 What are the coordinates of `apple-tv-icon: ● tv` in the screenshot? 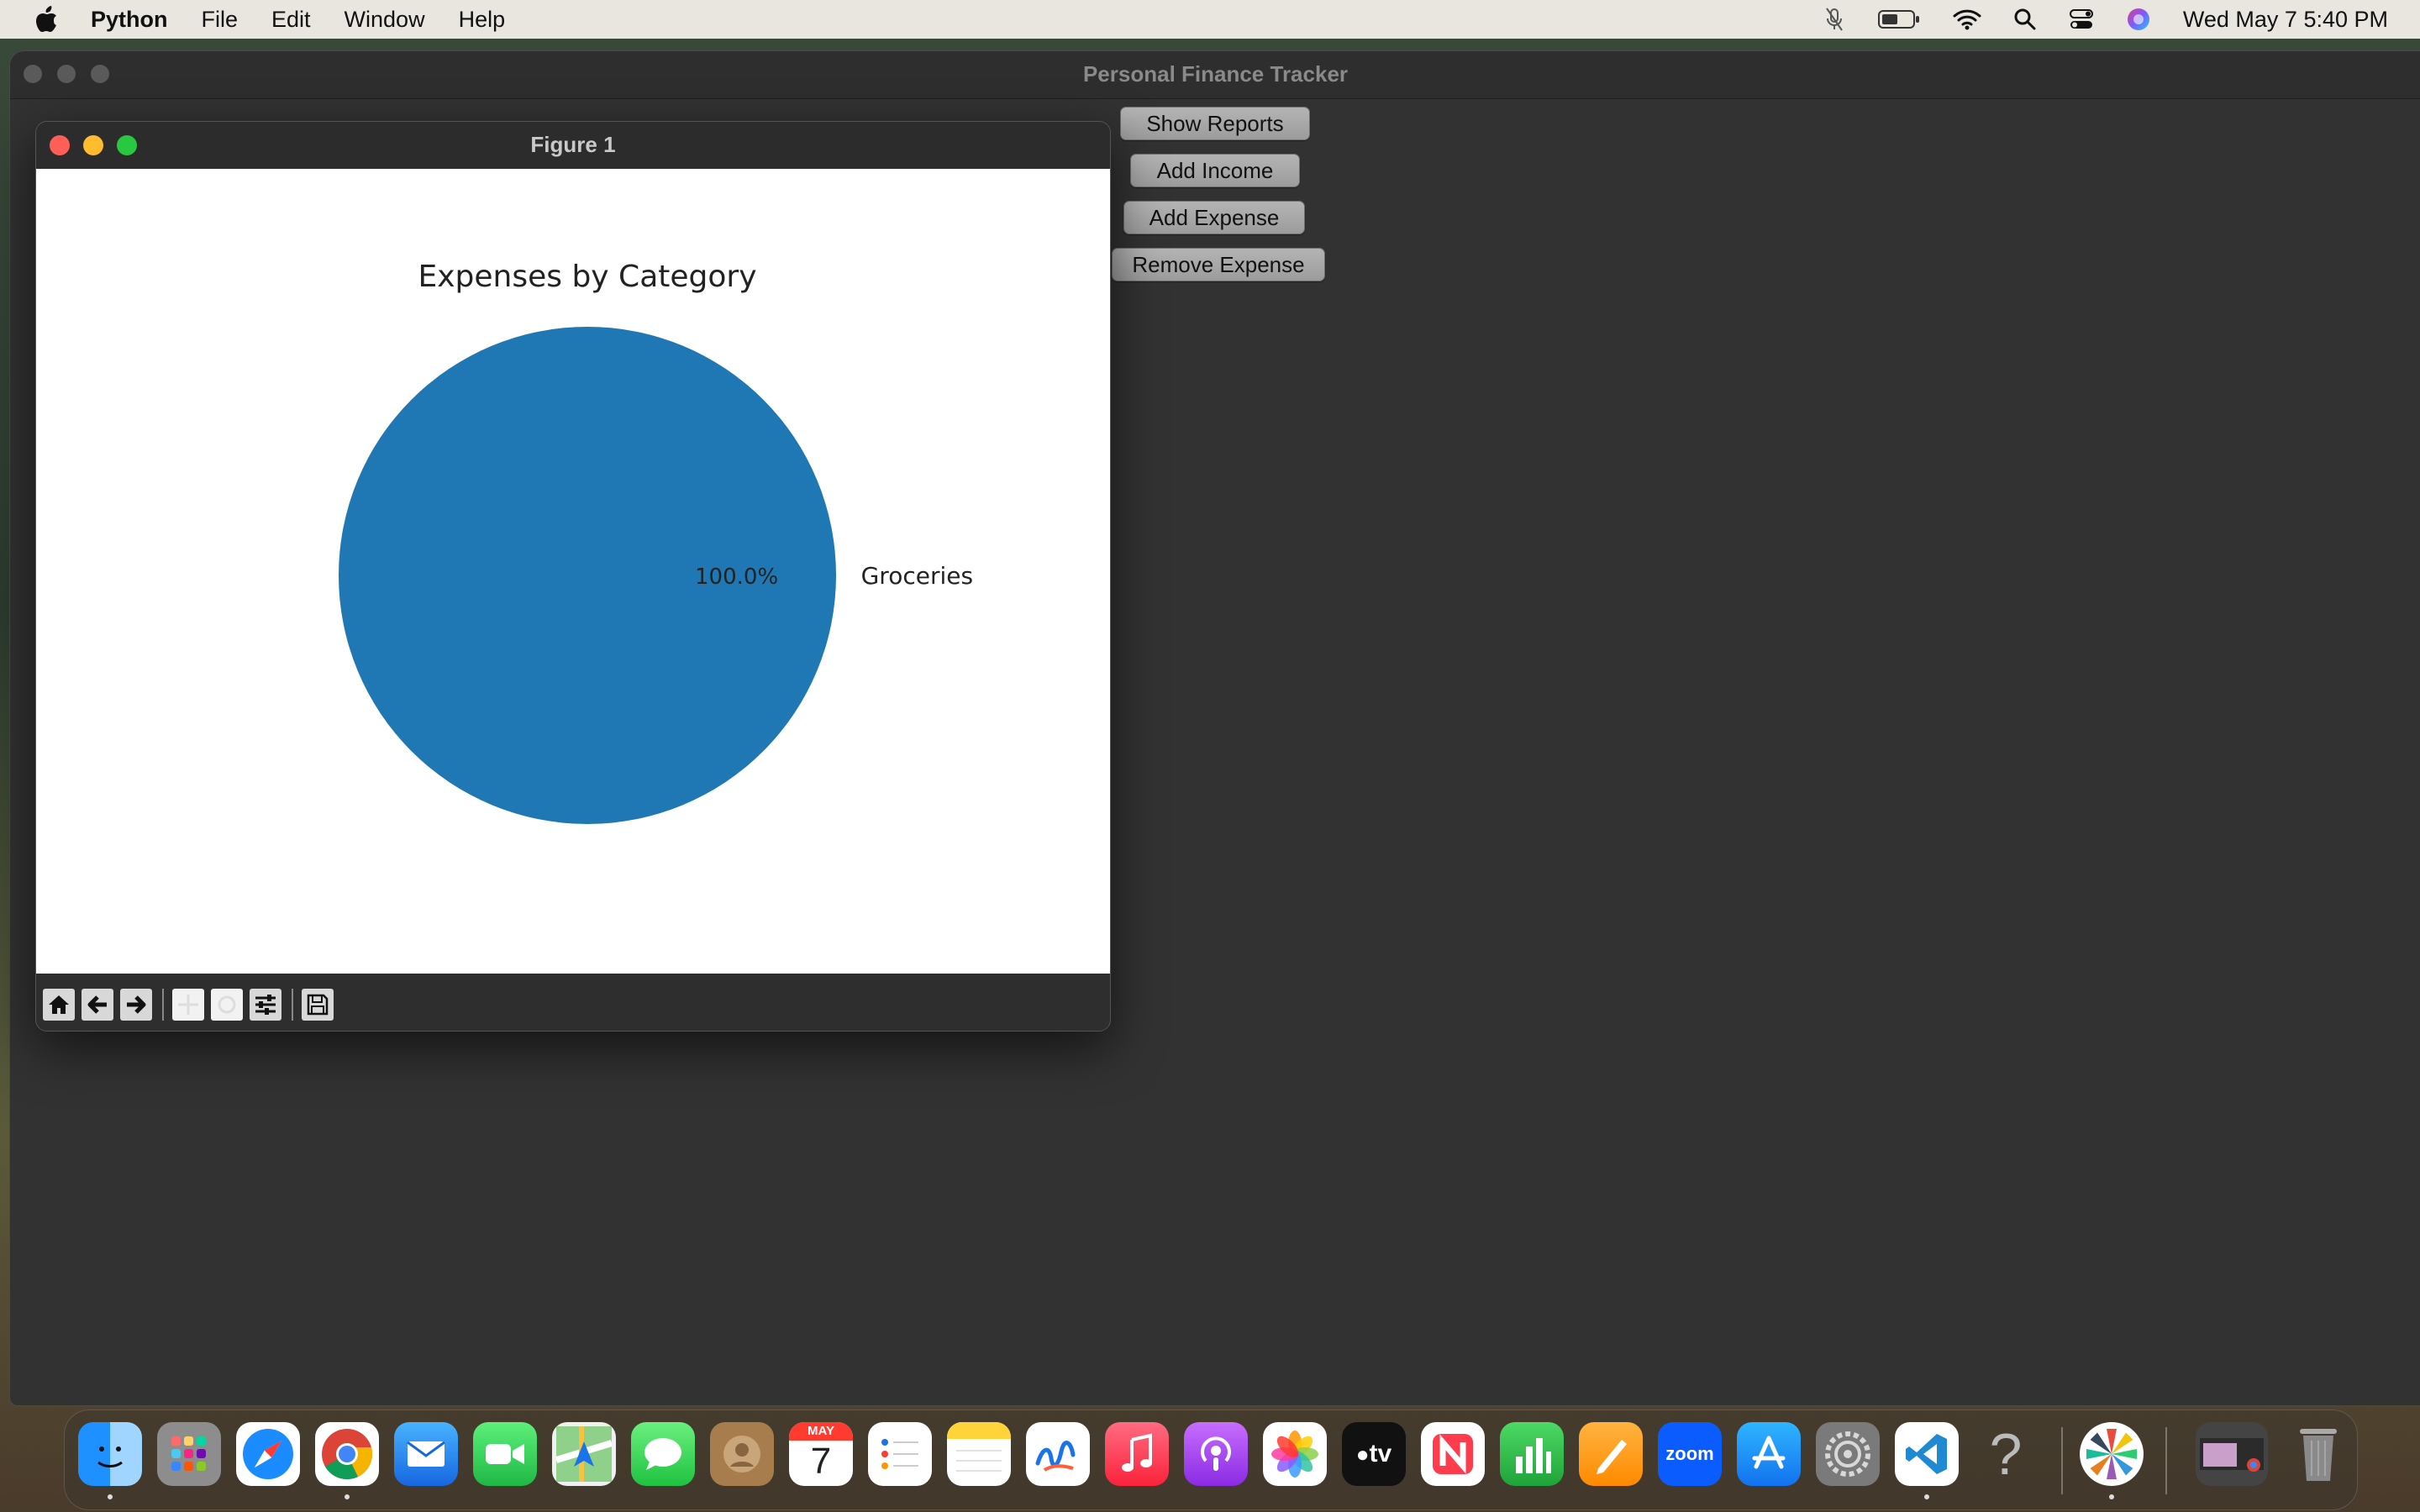 It's located at (1374, 1454).